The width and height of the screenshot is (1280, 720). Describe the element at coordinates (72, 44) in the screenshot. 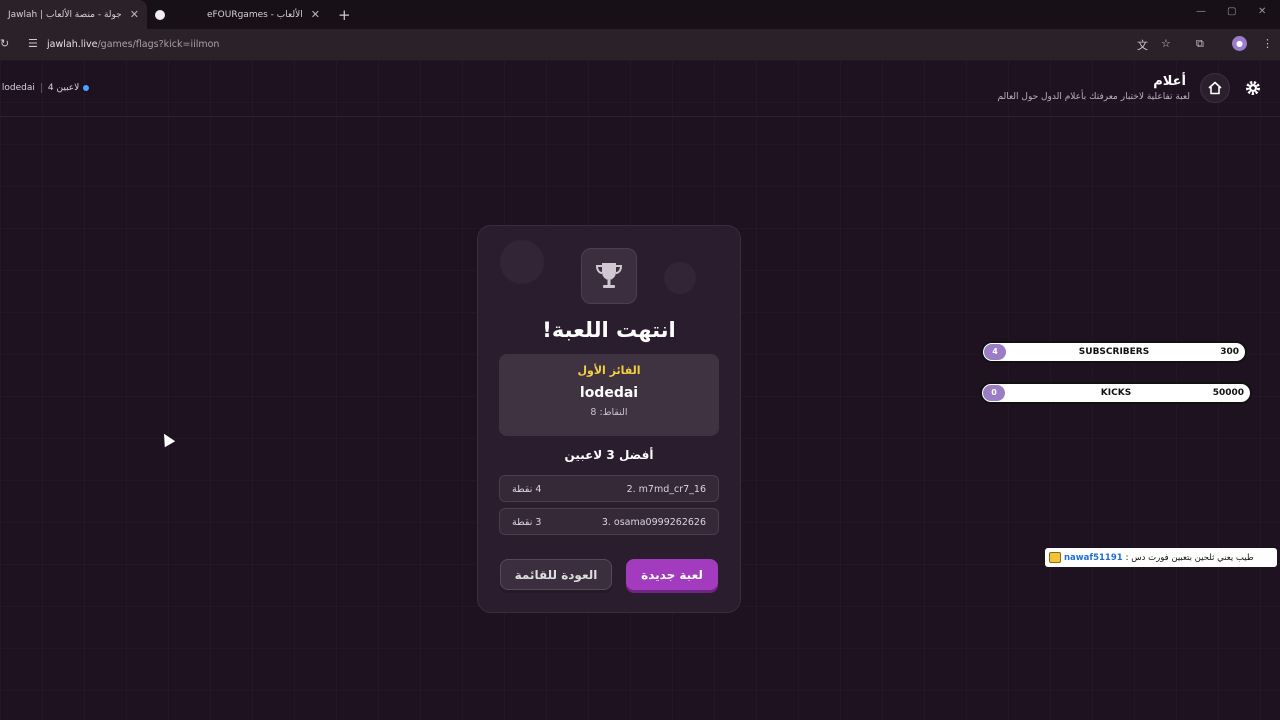

I see `url-host: jawlah.live` at that location.